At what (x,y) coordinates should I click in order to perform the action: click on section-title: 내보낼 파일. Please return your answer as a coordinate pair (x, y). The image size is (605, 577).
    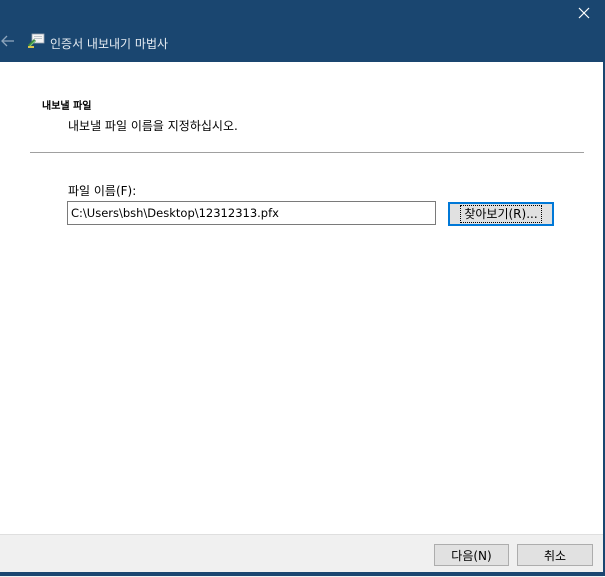
    Looking at the image, I should click on (67, 106).